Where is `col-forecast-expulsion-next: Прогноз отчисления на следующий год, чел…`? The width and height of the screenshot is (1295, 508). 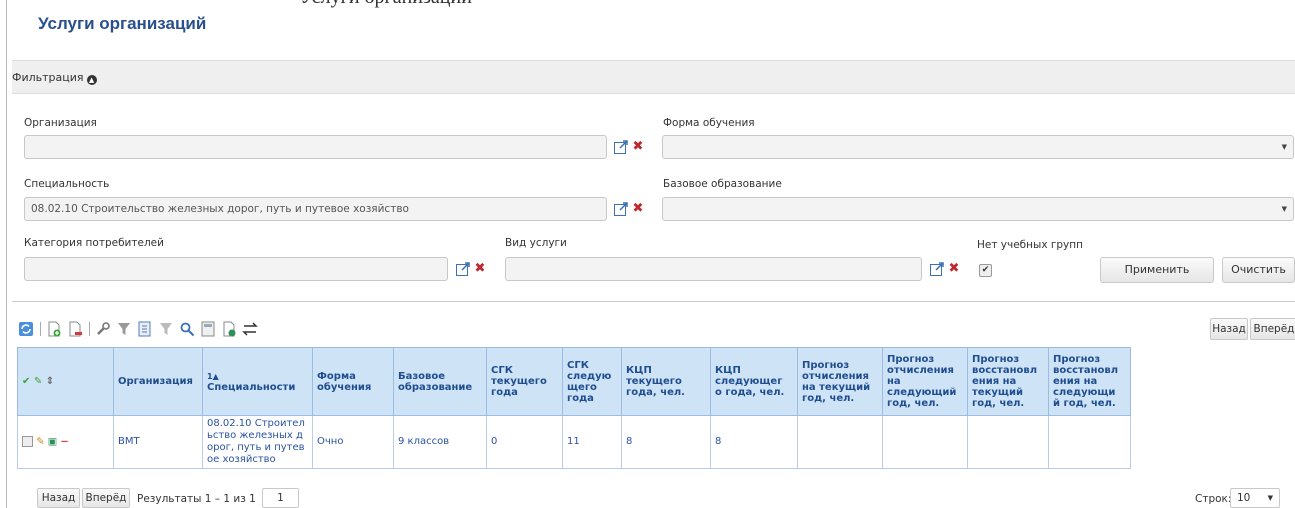 col-forecast-expulsion-next: Прогноз отчисления на следующий год, чел… is located at coordinates (925, 381).